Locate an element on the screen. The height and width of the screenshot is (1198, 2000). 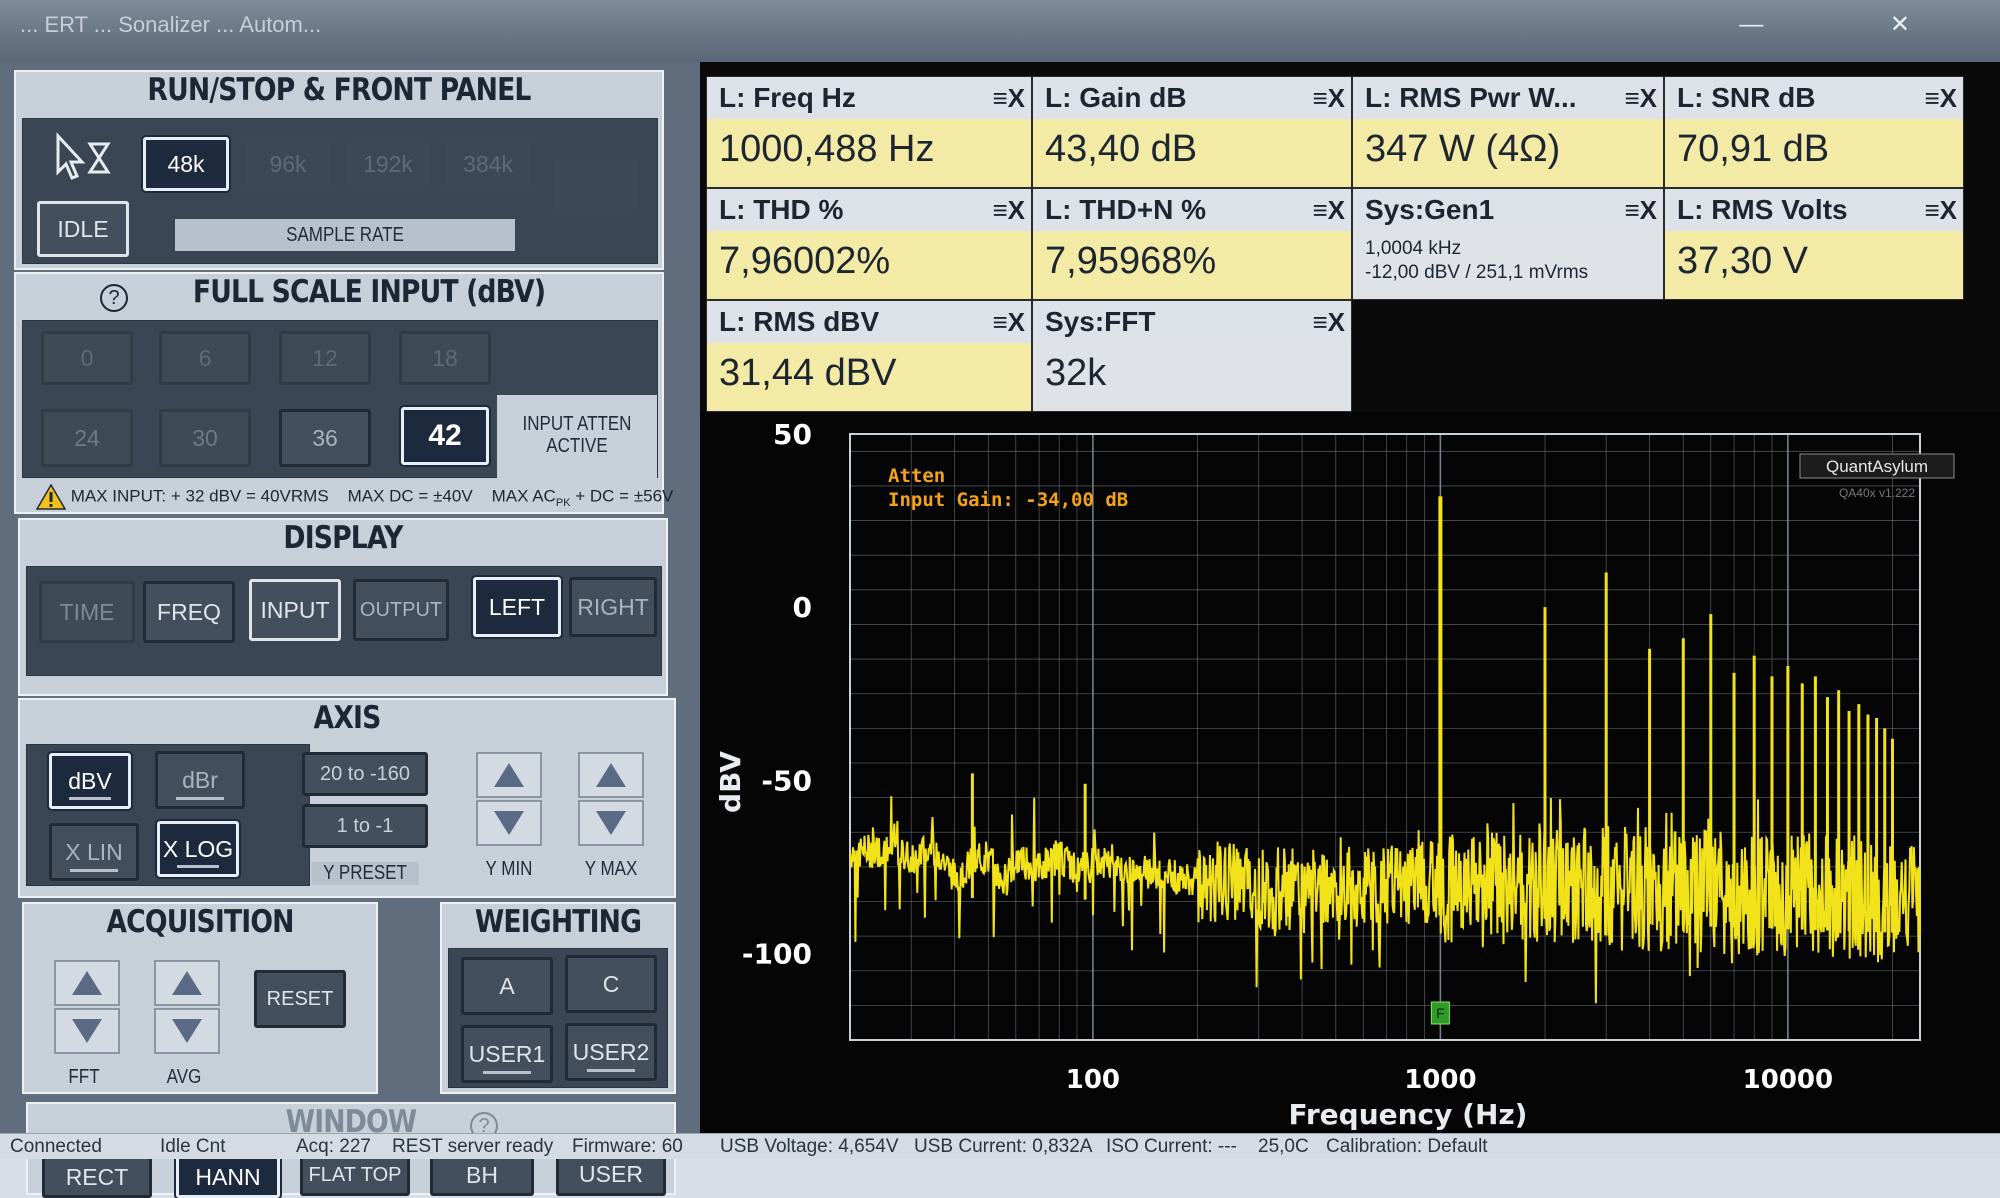
axis-dbv-button: dBV is located at coordinates (90, 781).